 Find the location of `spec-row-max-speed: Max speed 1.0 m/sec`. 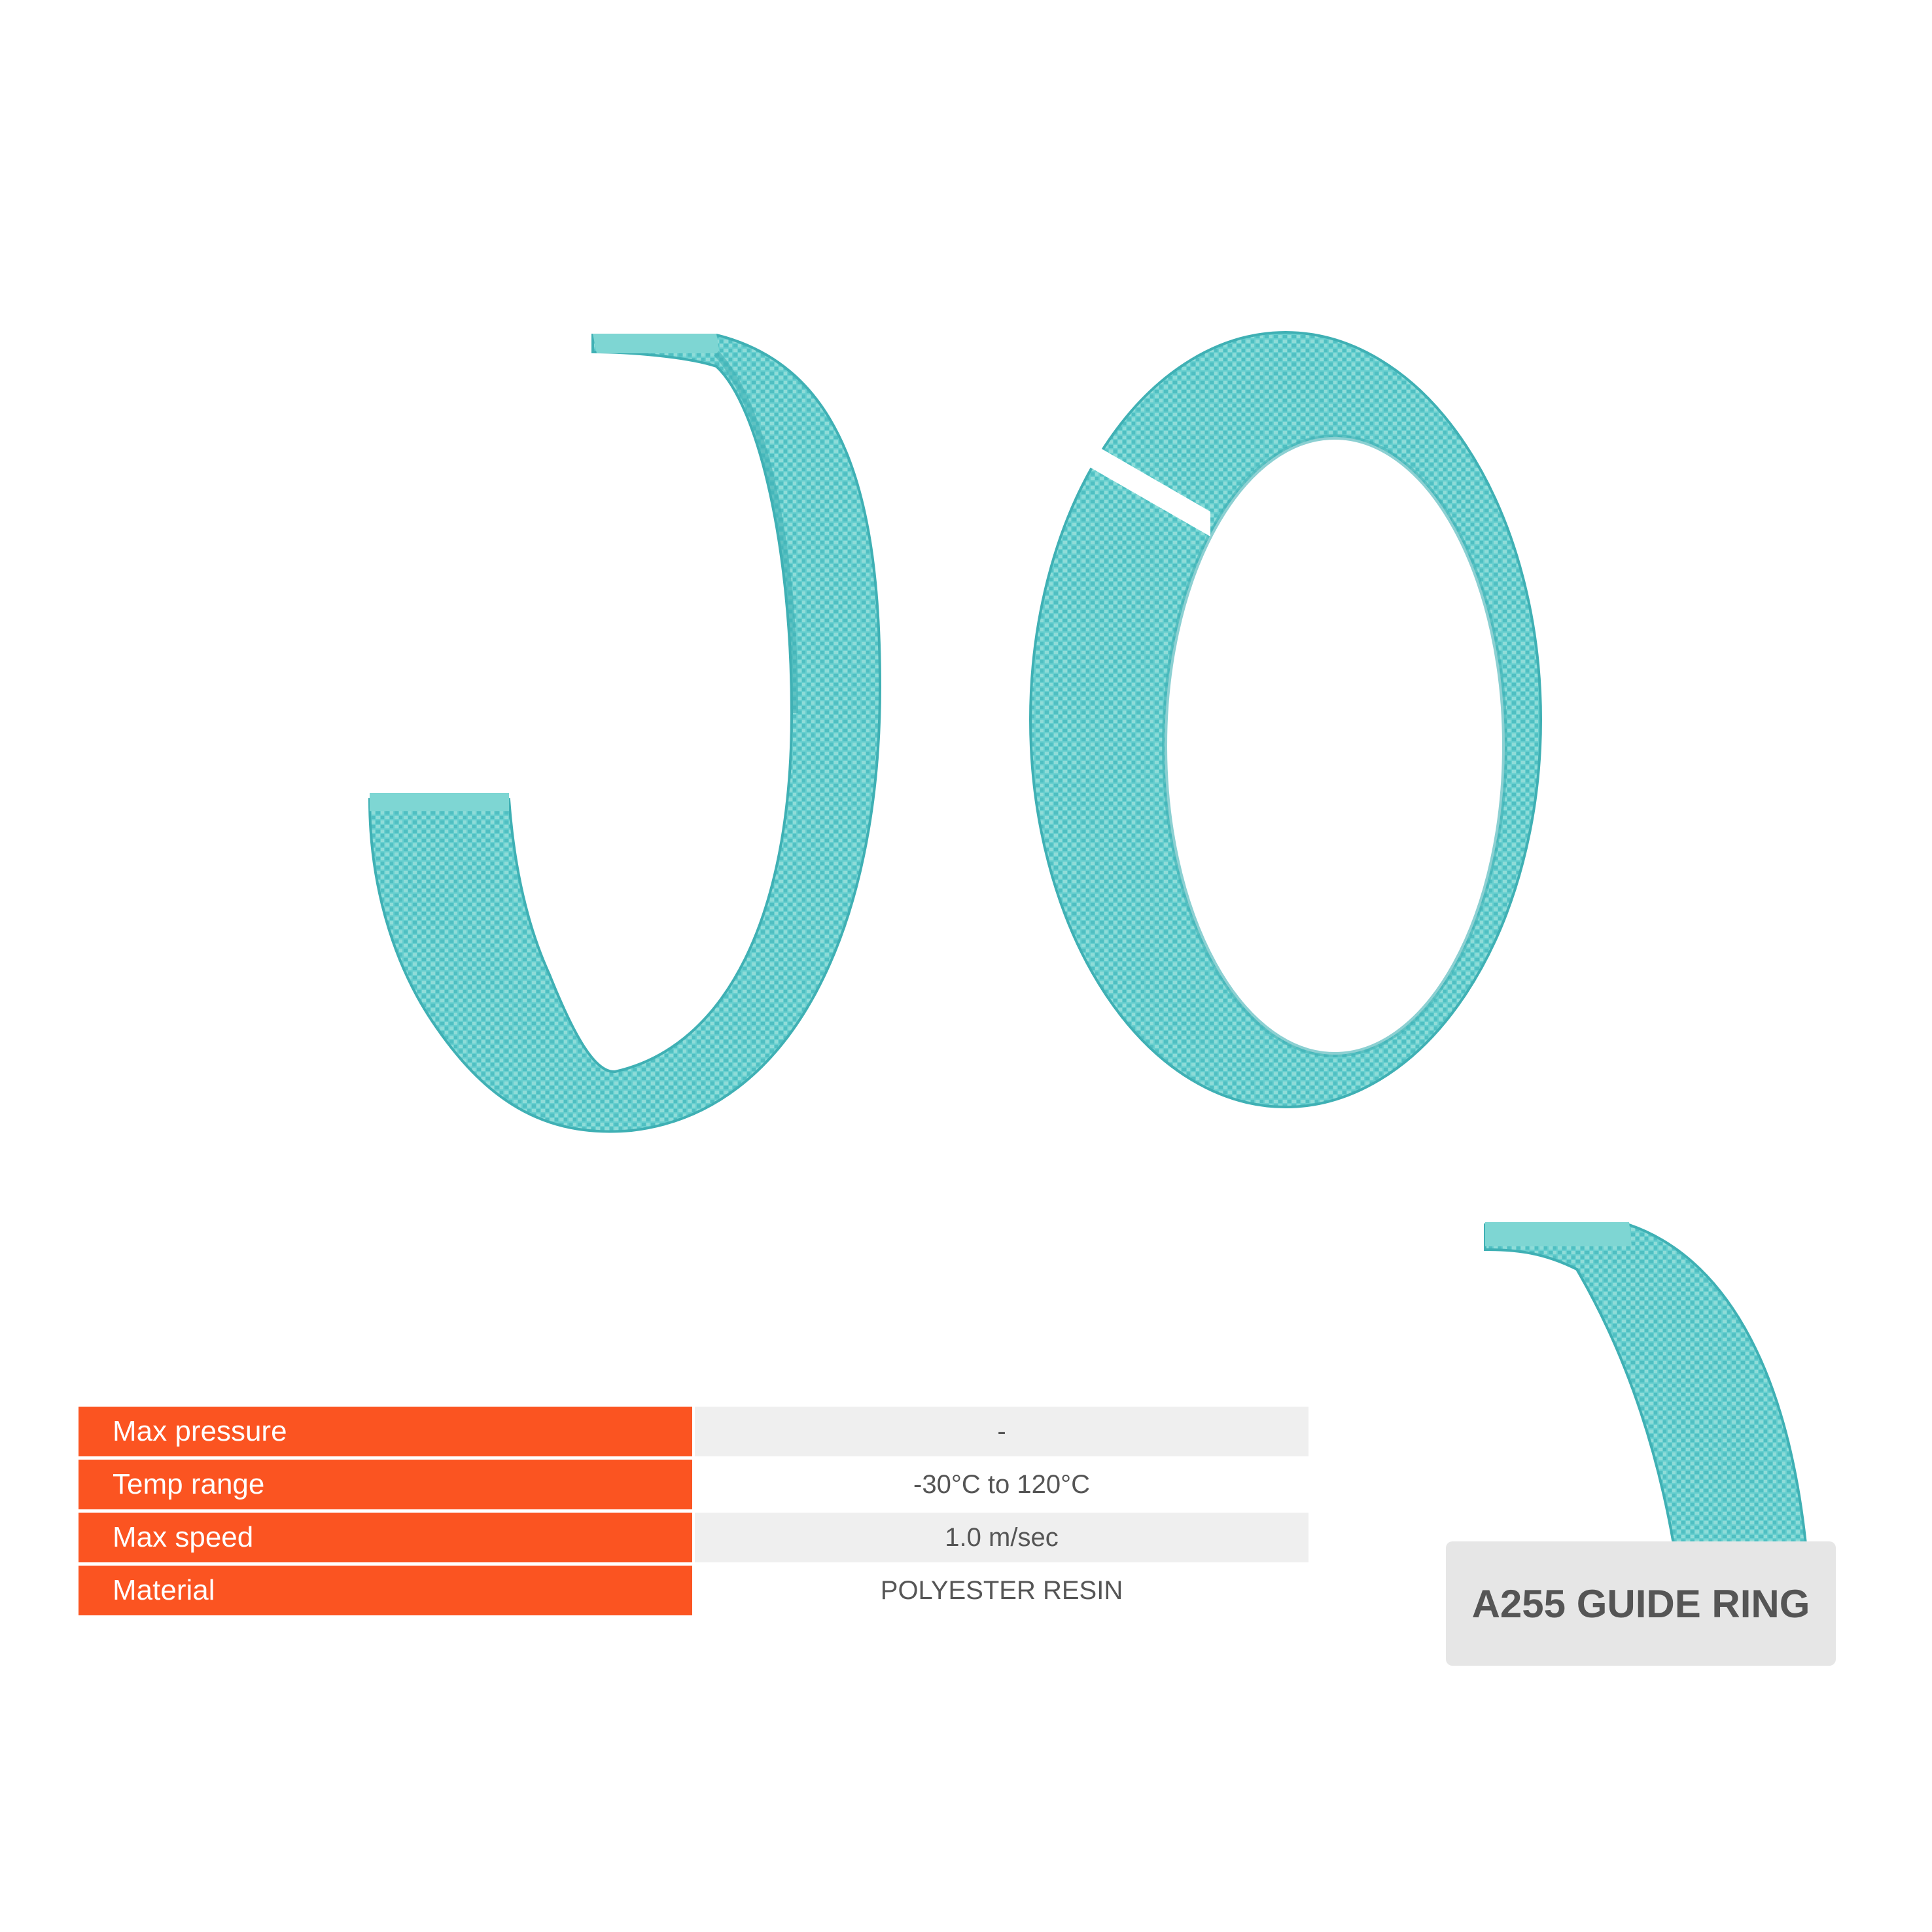

spec-row-max-speed: Max speed 1.0 m/sec is located at coordinates (693, 1537).